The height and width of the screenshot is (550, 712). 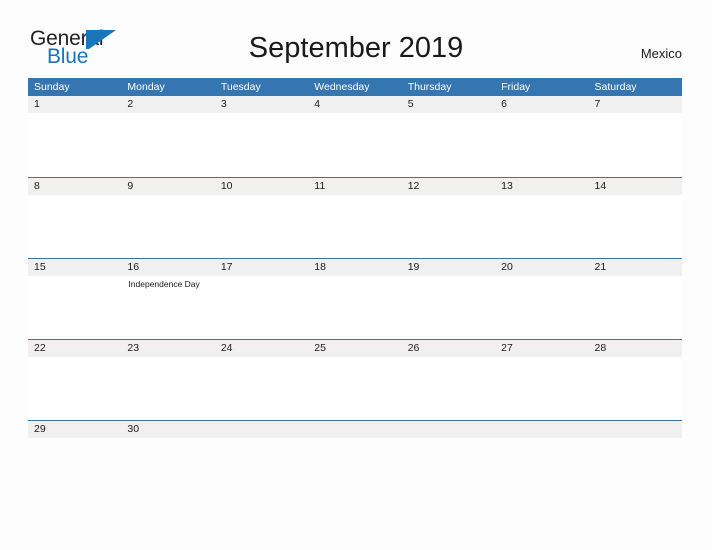 What do you see at coordinates (356, 48) in the screenshot?
I see `page-title: September 2019` at bounding box center [356, 48].